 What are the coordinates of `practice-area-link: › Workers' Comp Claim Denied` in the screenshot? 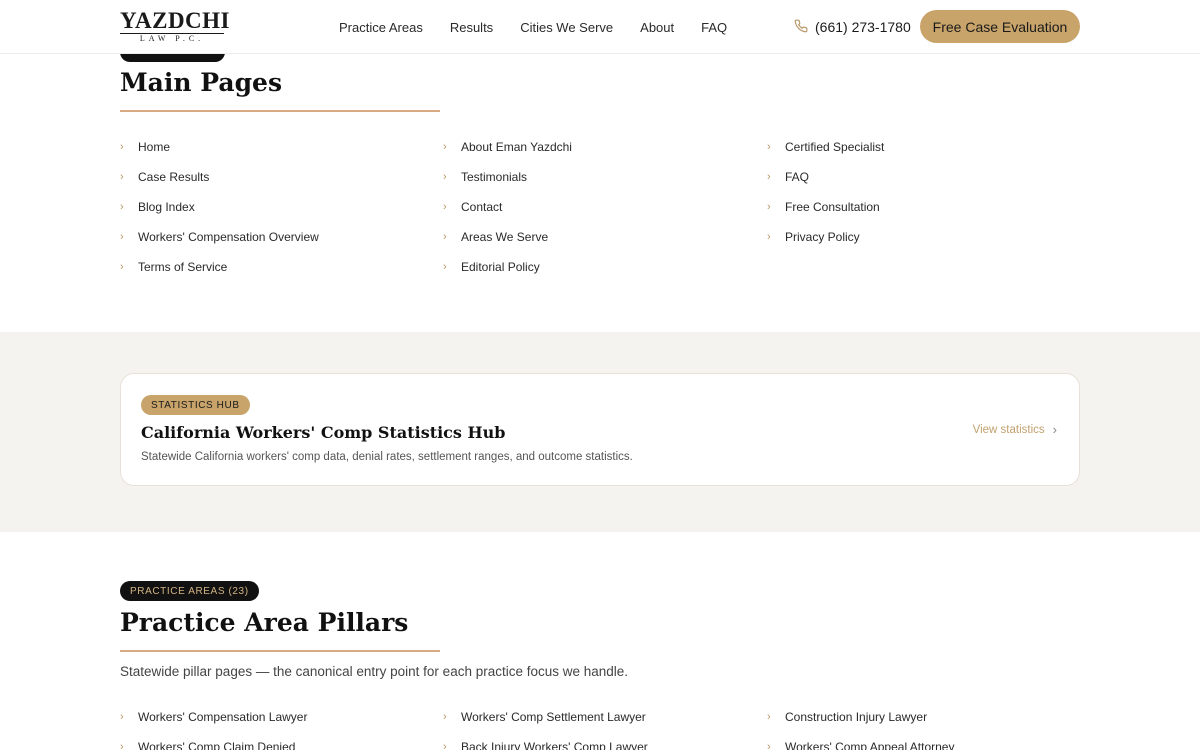 It's located at (207, 745).